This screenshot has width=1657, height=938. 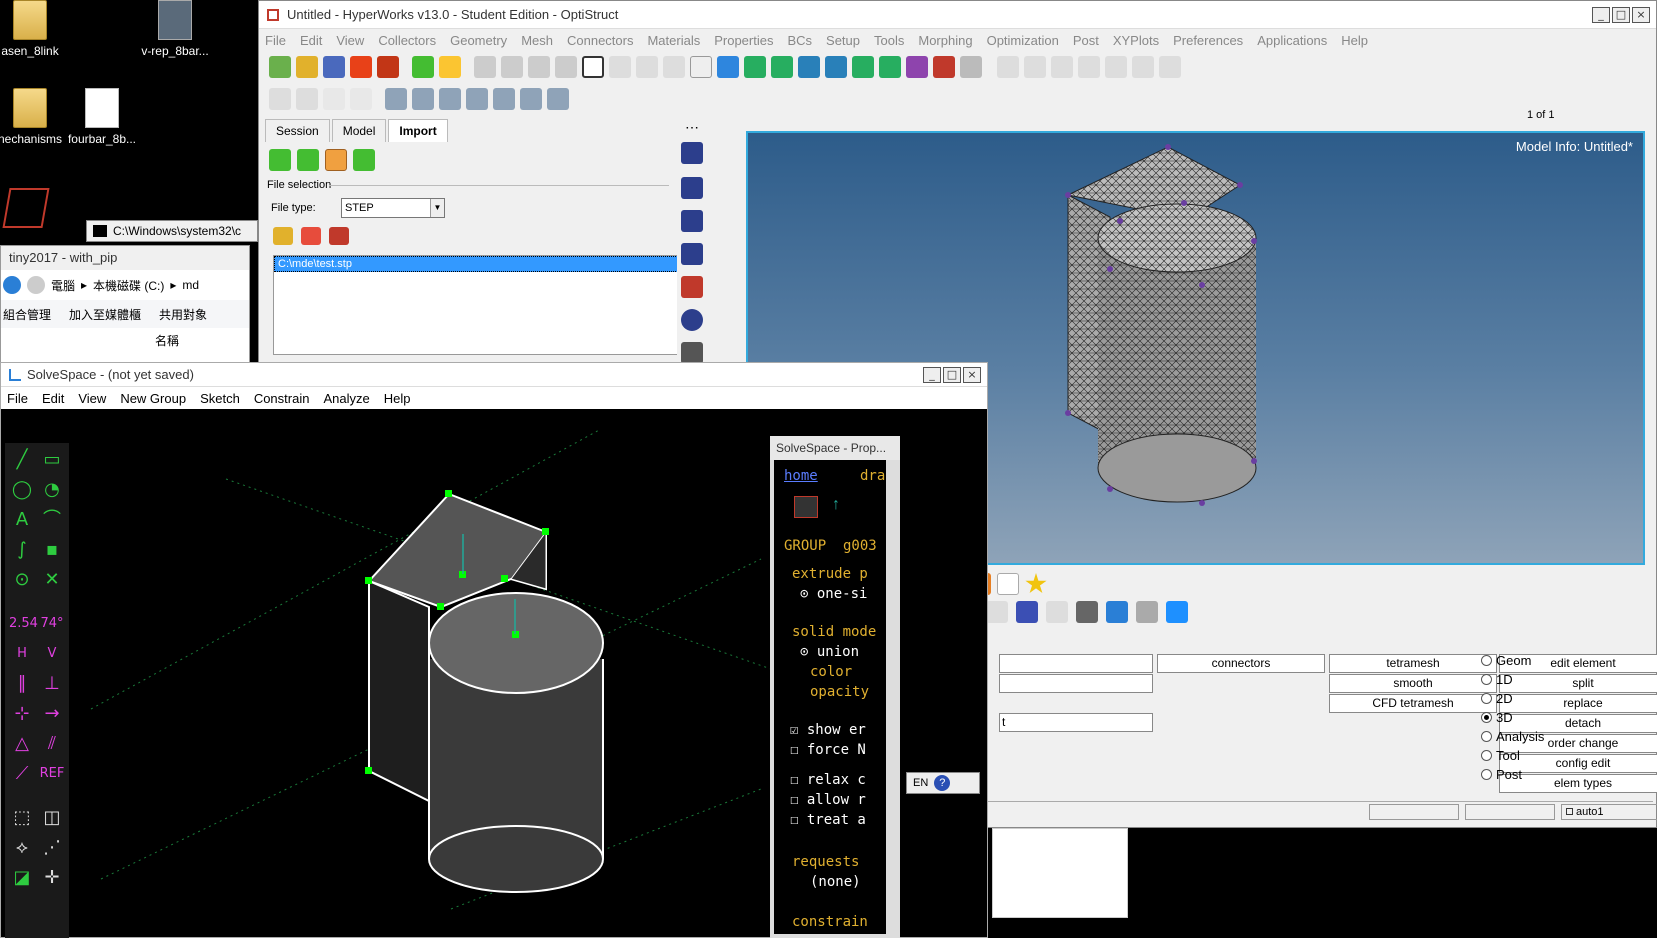 What do you see at coordinates (23, 624) in the screenshot?
I see `distance-constraint-icon: 2.54` at bounding box center [23, 624].